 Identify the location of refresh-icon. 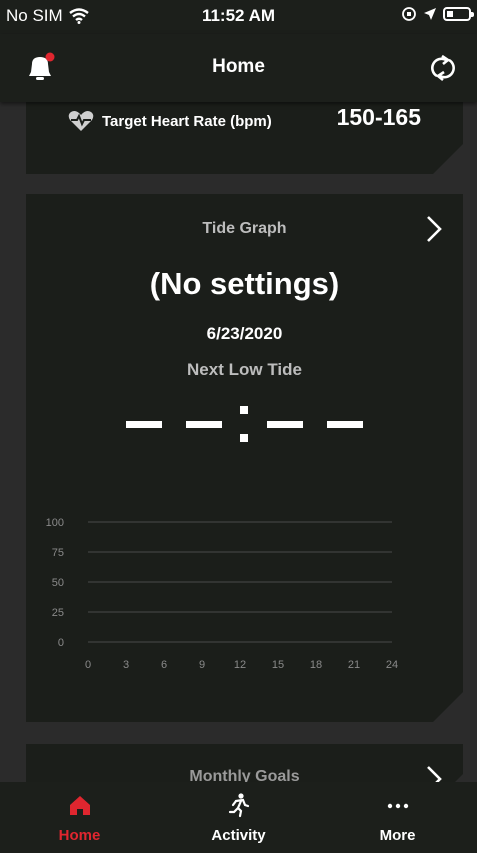
(443, 68).